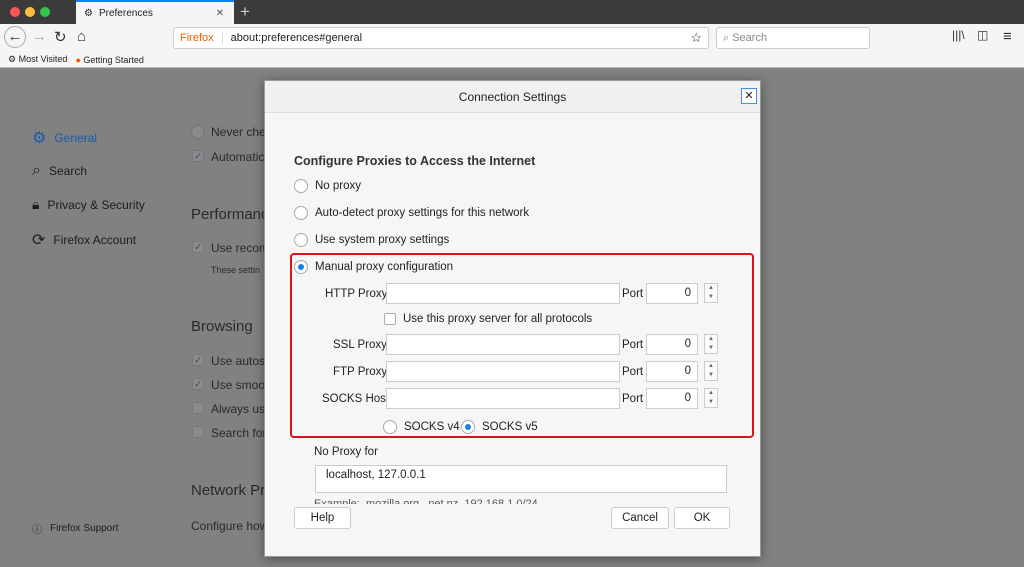 The height and width of the screenshot is (567, 1024). Describe the element at coordinates (198, 360) in the screenshot. I see `autoscroll-checkbox: ✓` at that location.